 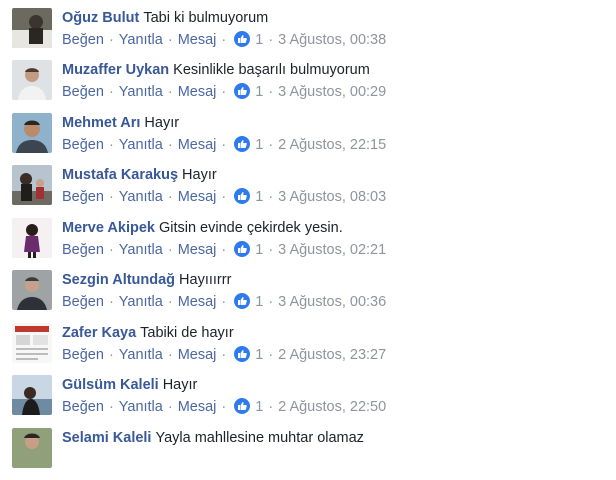 I want to click on comment-timestamp: 3 Ağustos, 02:21, so click(x=332, y=250).